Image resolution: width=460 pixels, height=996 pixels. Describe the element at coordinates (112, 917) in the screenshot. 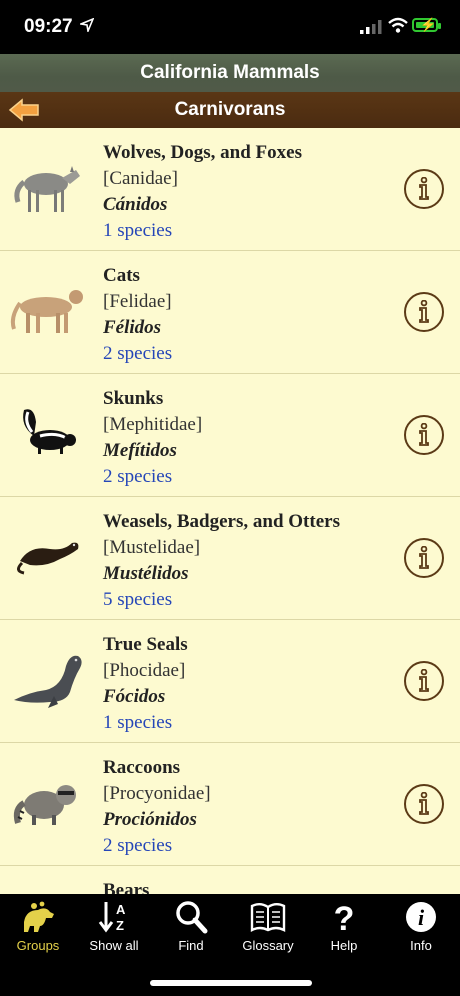

I see `sort-az-icon: AZ` at that location.